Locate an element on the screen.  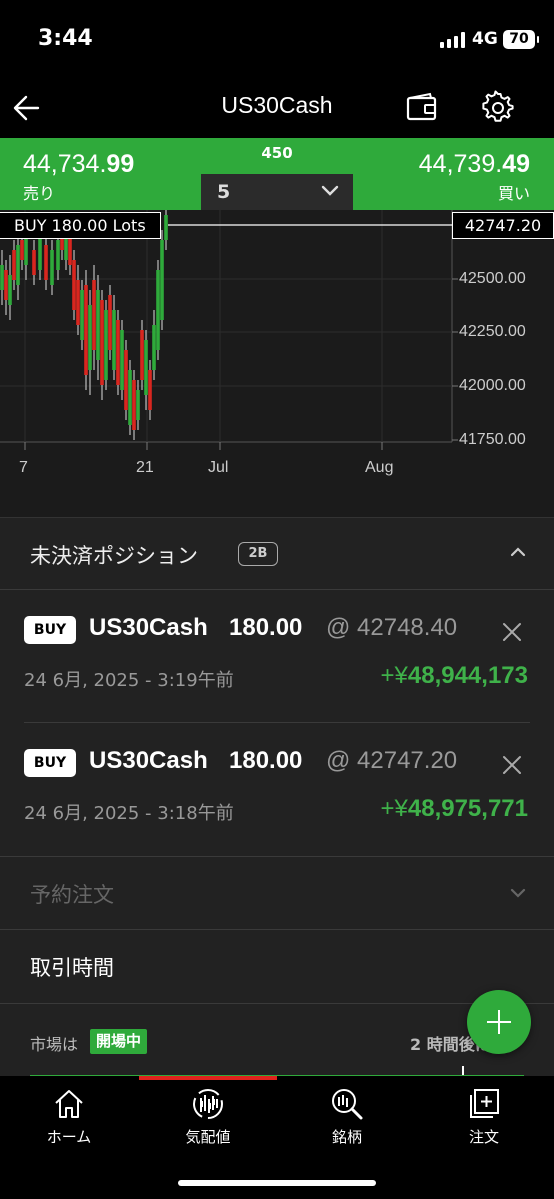
x-tick-label: Jul is located at coordinates (218, 467).